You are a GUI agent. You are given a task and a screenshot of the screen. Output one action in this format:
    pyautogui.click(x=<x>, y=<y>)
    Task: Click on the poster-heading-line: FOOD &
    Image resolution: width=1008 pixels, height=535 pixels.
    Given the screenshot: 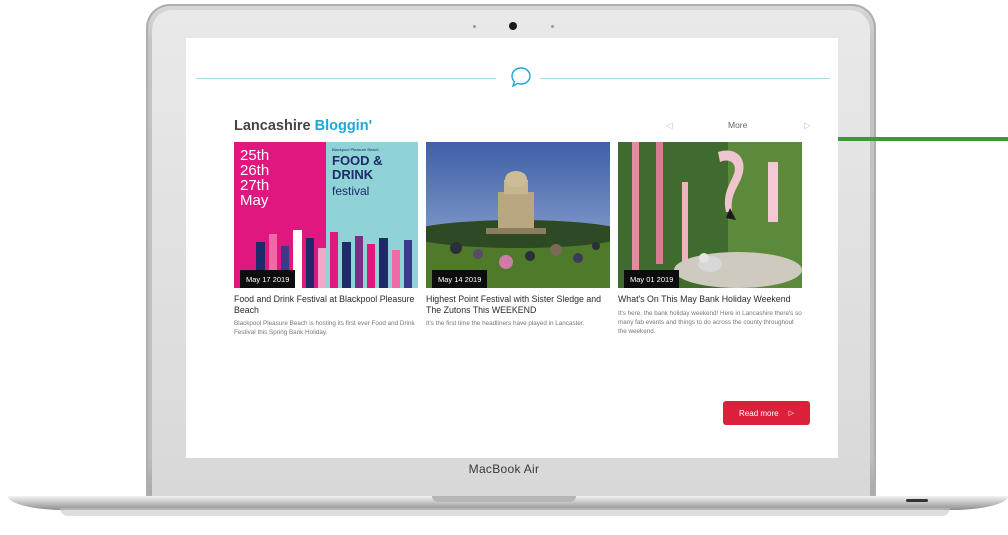 What is the action you would take?
    pyautogui.click(x=357, y=160)
    